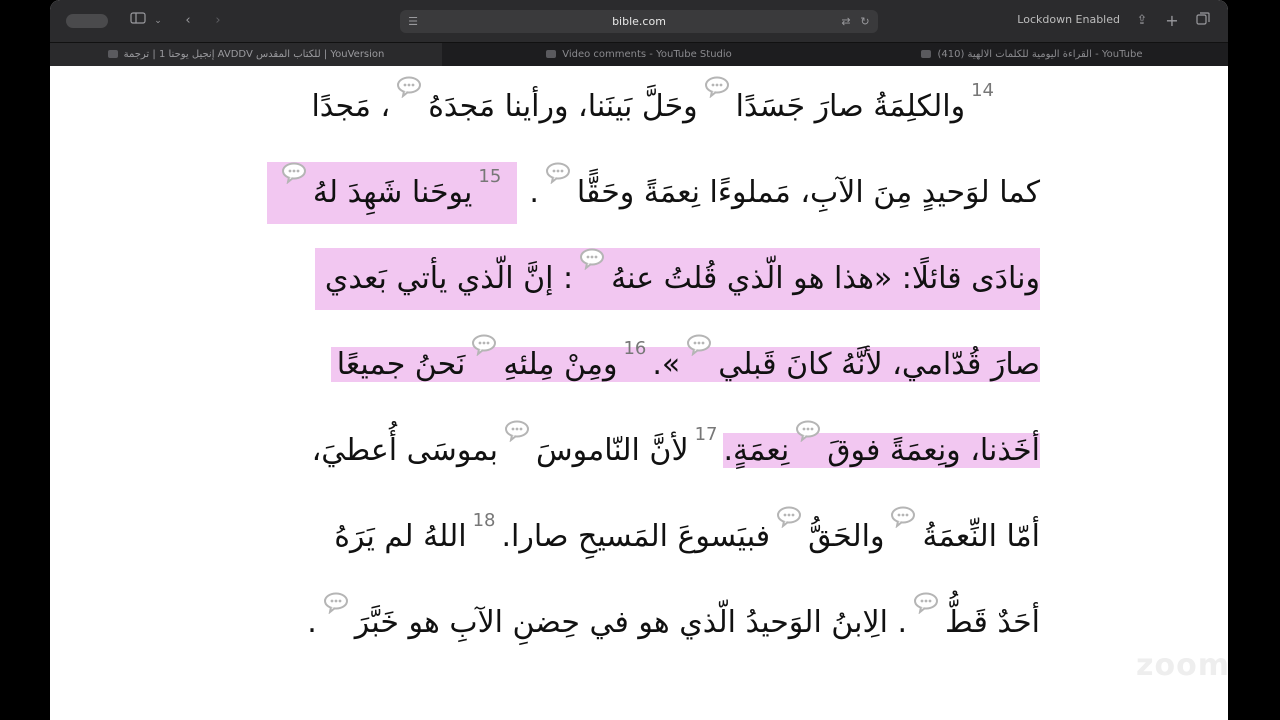 Image resolution: width=1280 pixels, height=720 pixels. I want to click on verse-number: 18, so click(484, 520).